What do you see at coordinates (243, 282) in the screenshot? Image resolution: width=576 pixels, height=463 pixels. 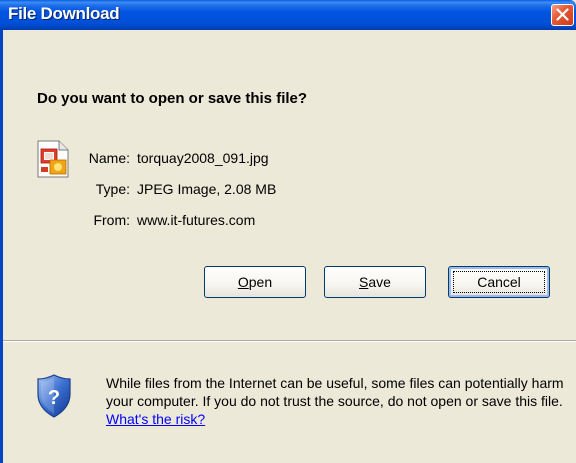 I see `open-button-mnemonic: O` at bounding box center [243, 282].